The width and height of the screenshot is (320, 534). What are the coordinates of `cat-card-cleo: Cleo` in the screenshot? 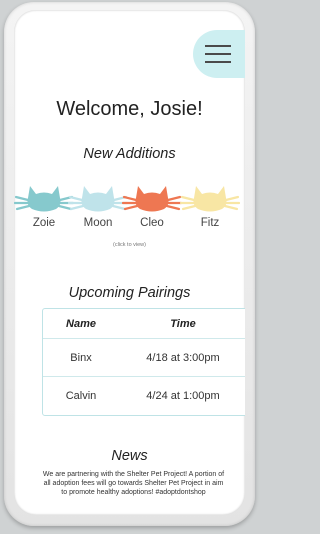 It's located at (152, 203).